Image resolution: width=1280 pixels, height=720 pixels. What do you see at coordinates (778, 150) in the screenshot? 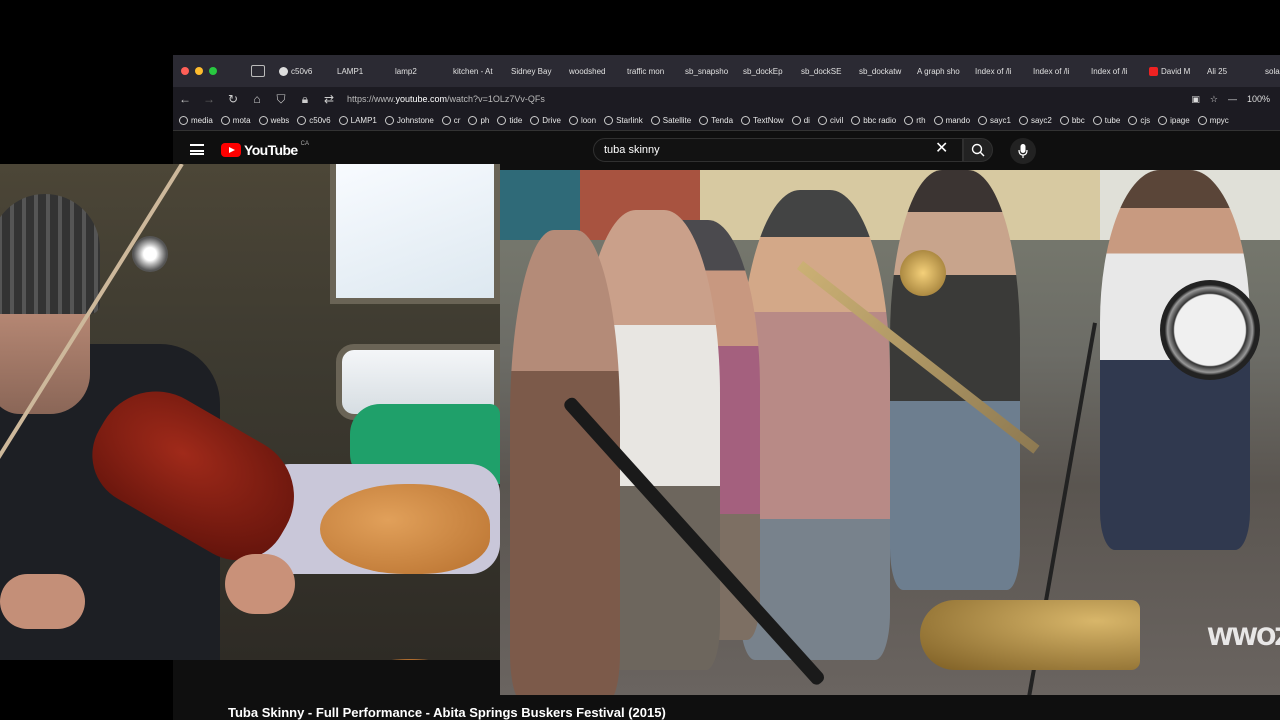
I see `search-input: tuba skinny` at bounding box center [778, 150].